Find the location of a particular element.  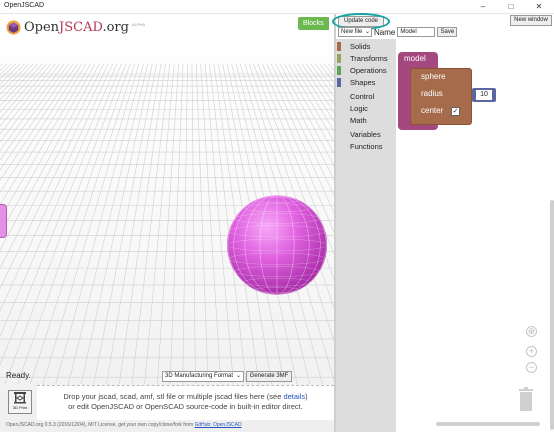

new-file-select: New file ⌄ is located at coordinates (355, 32).